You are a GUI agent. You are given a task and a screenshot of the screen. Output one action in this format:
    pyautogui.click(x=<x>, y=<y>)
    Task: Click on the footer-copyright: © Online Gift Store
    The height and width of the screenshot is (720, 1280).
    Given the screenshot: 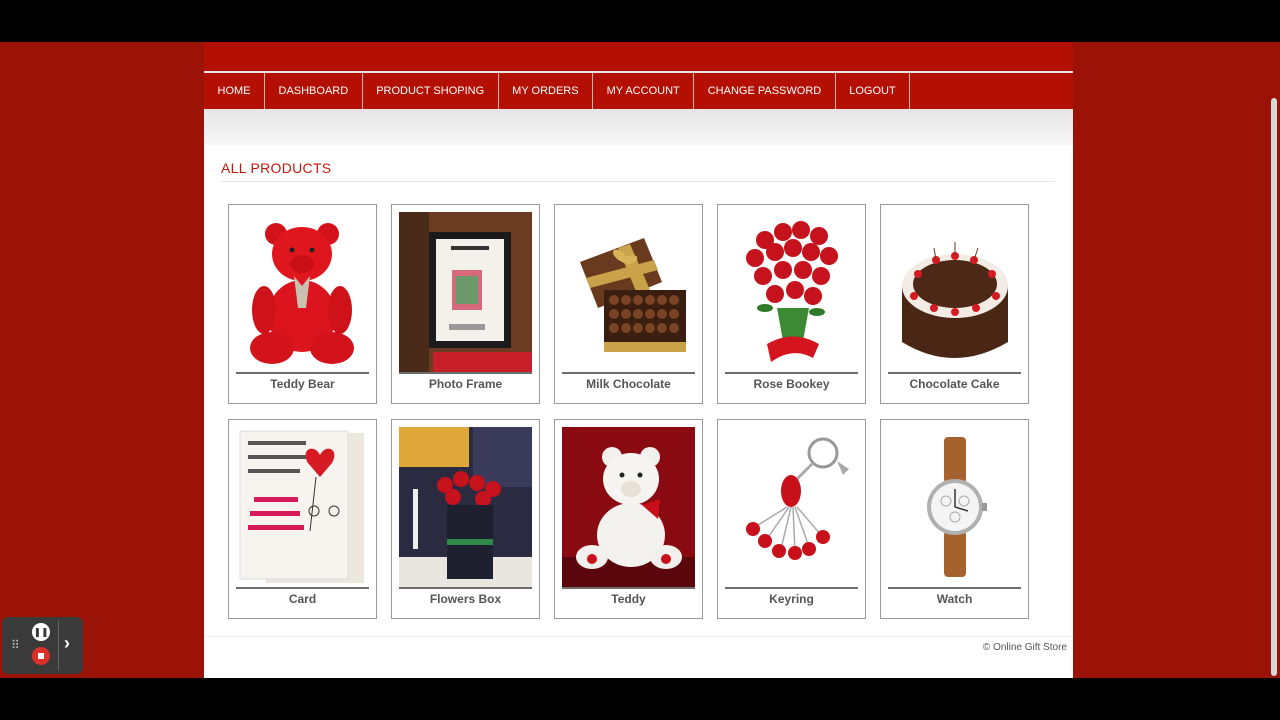 What is the action you would take?
    pyautogui.click(x=1024, y=647)
    